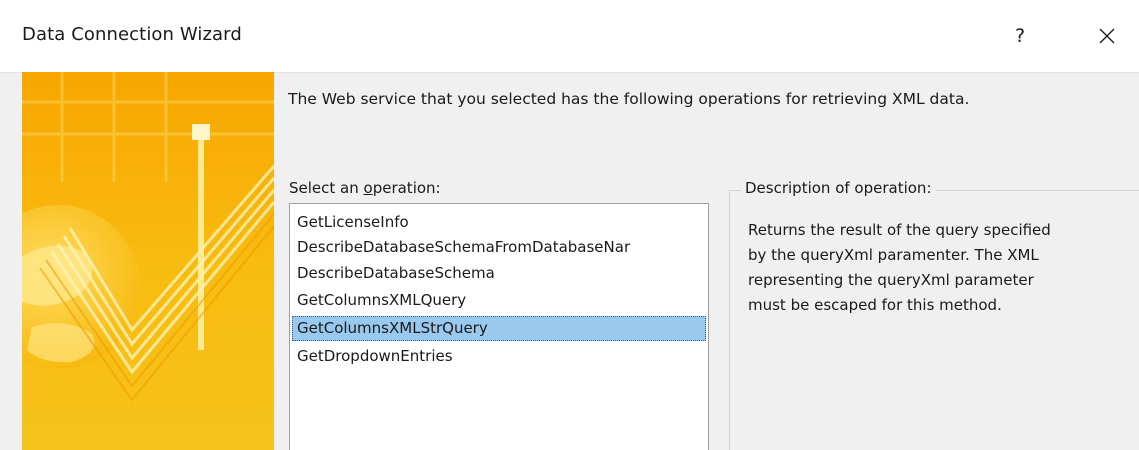  Describe the element at coordinates (499, 356) in the screenshot. I see `operation-item-getdropdownentries: GetDropdownEntries` at that location.